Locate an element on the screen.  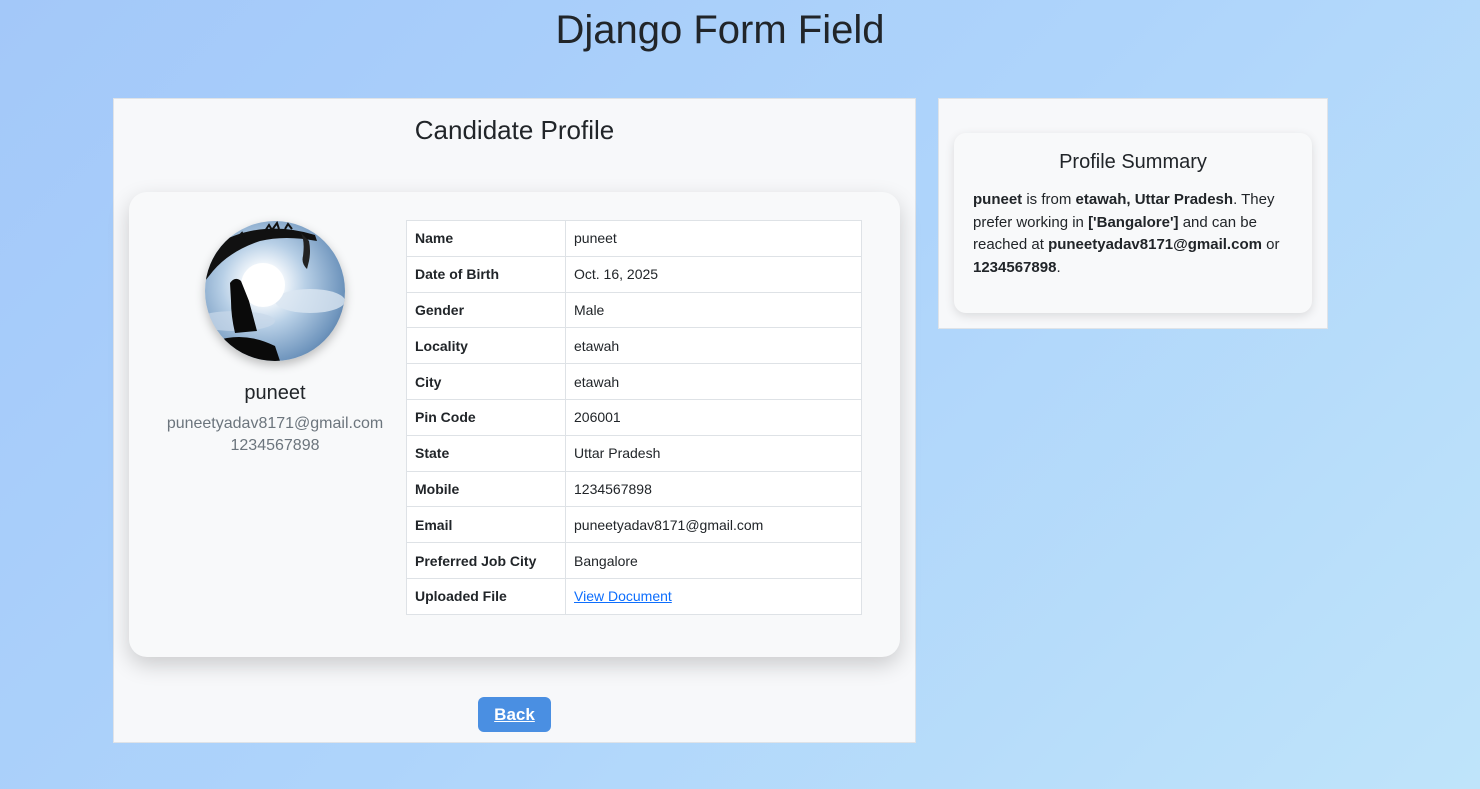
summary-text-part: . is located at coordinates (1058, 267).